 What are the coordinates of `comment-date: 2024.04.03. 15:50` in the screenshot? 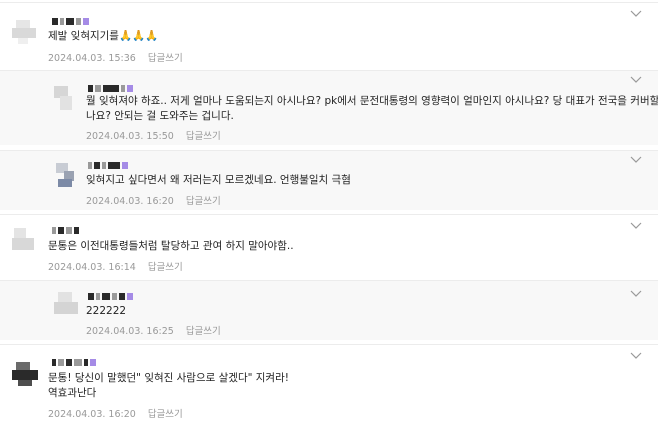 It's located at (130, 136).